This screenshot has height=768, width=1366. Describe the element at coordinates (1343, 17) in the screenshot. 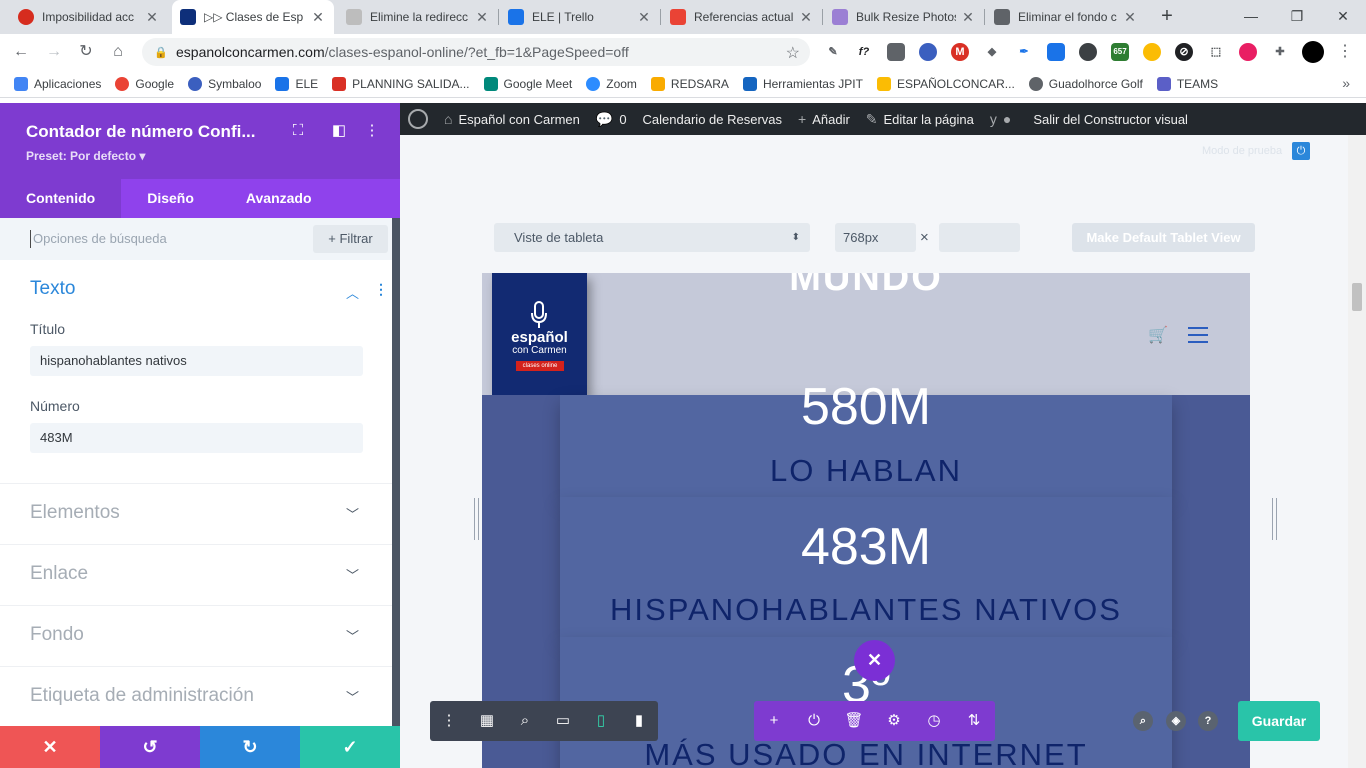

I see `close-window-icon: ✕` at that location.